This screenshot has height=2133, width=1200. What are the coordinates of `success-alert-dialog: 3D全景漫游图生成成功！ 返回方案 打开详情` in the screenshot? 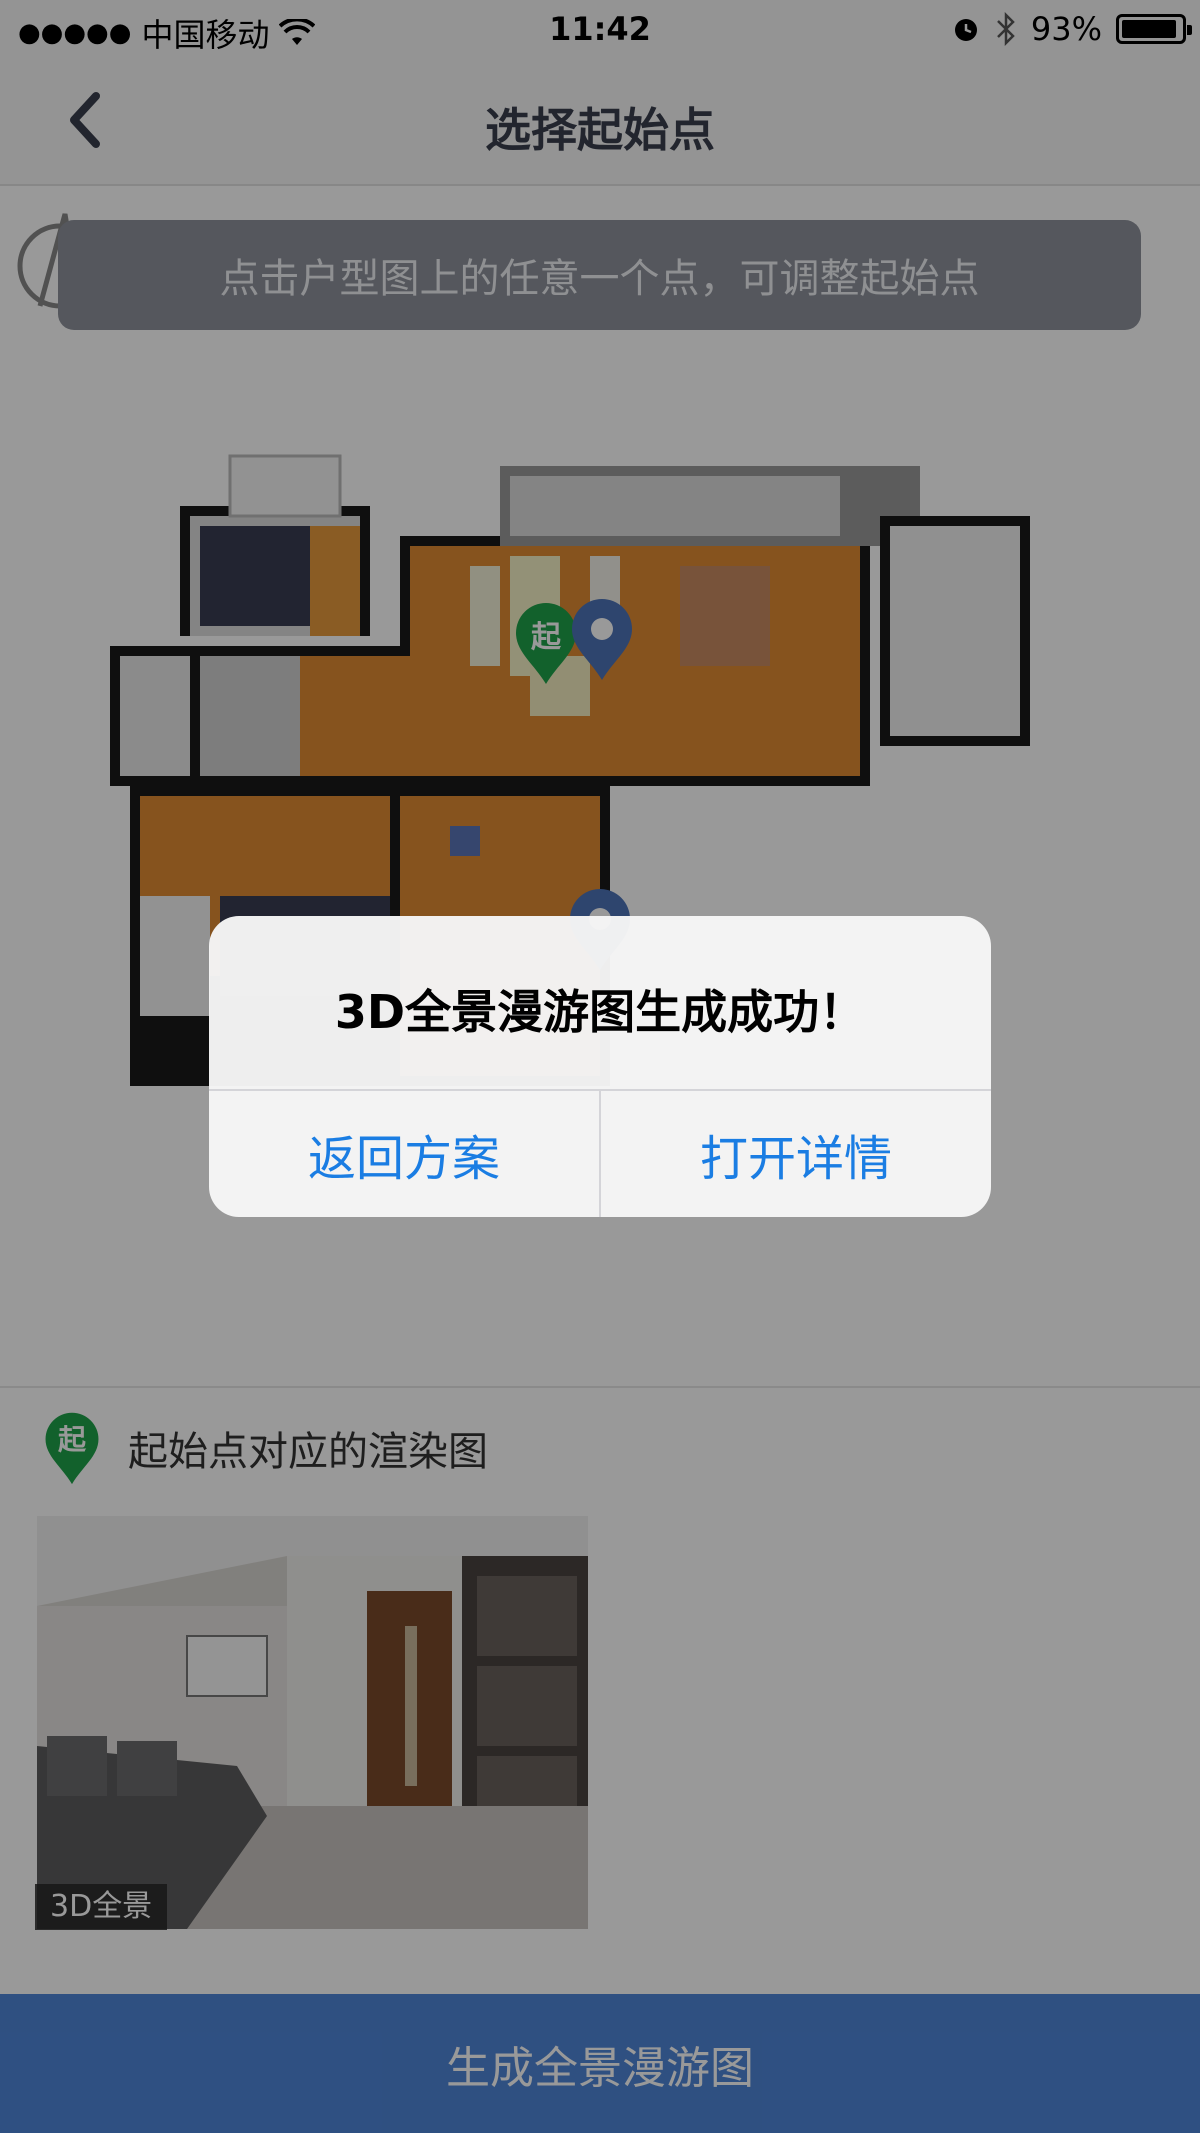 It's located at (600, 1066).